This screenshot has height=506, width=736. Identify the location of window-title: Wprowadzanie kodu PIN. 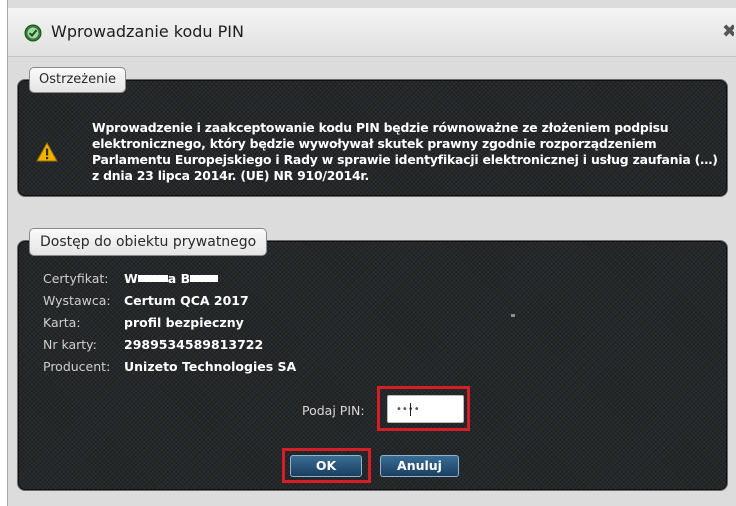
(147, 31).